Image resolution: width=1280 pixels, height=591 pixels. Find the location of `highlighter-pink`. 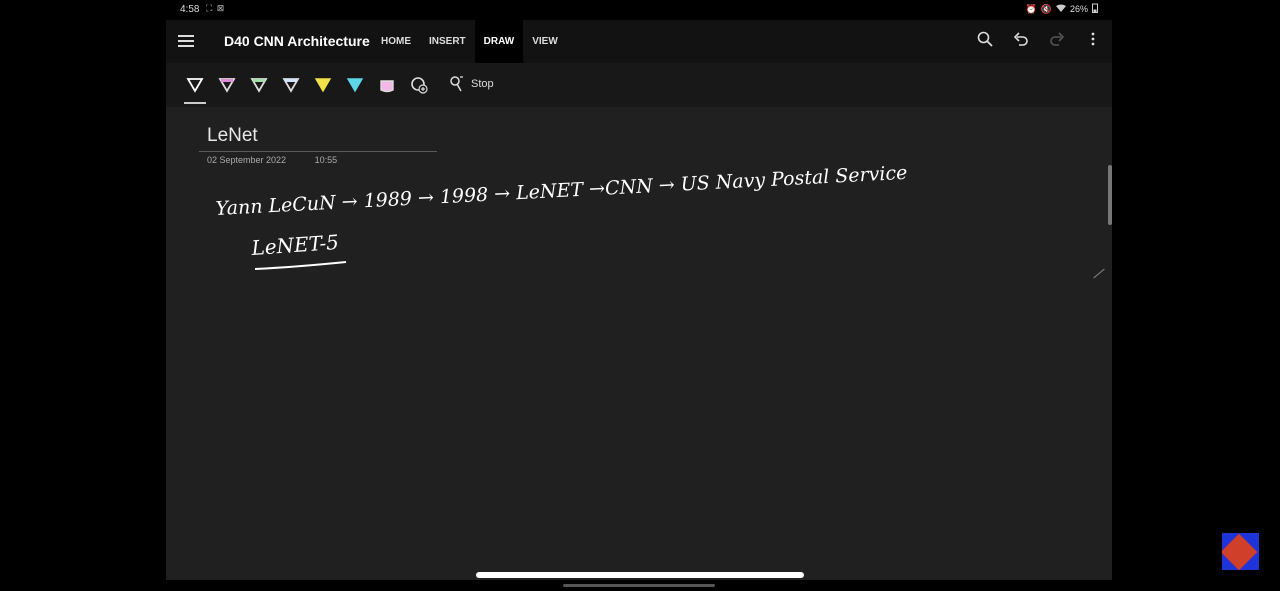

highlighter-pink is located at coordinates (387, 85).